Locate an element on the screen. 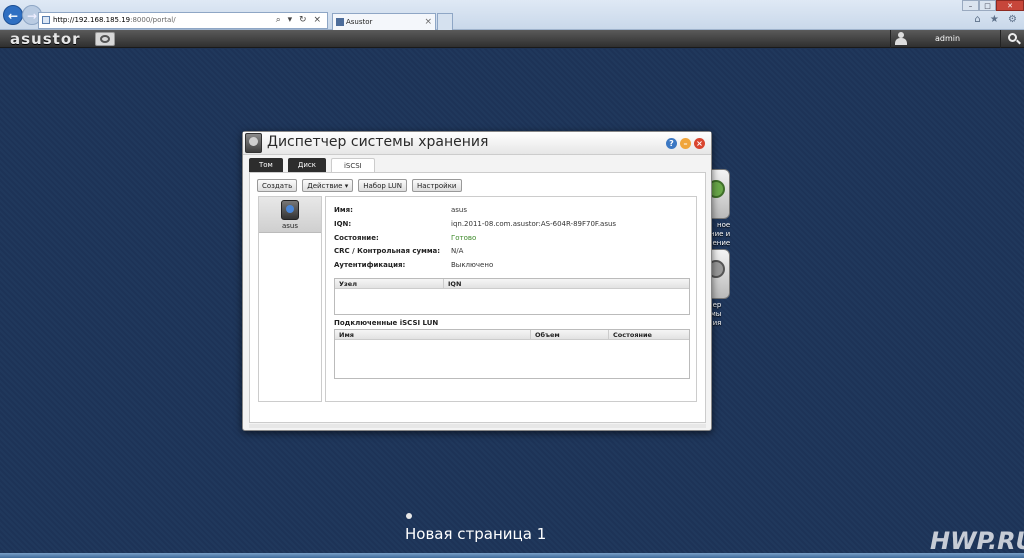 The height and width of the screenshot is (558, 1024). browser-tab-title: Asustor is located at coordinates (359, 22).